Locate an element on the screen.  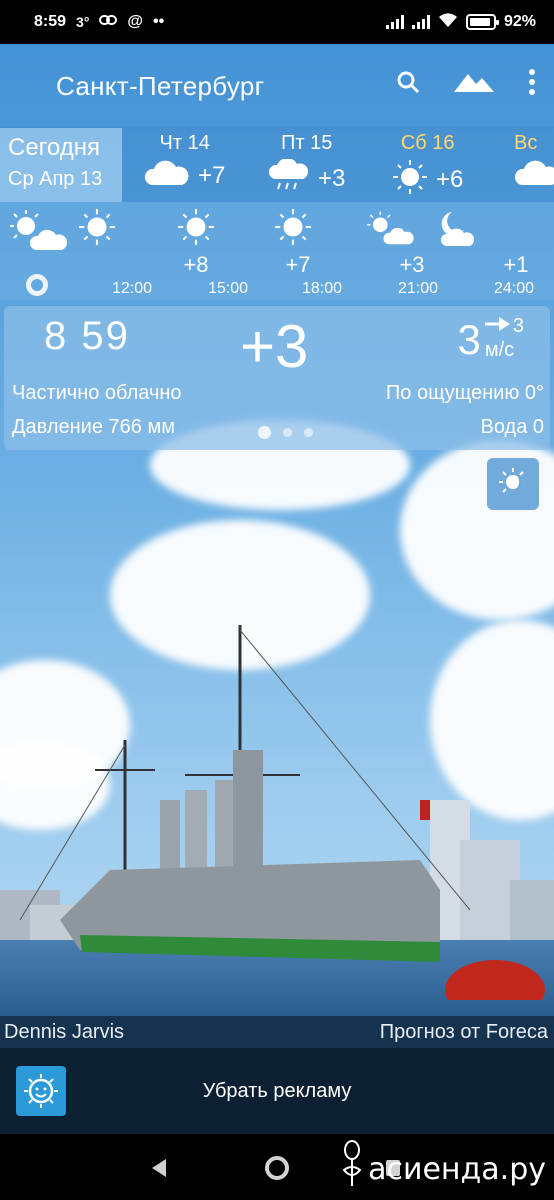
hour-temp: +3 is located at coordinates (412, 264).